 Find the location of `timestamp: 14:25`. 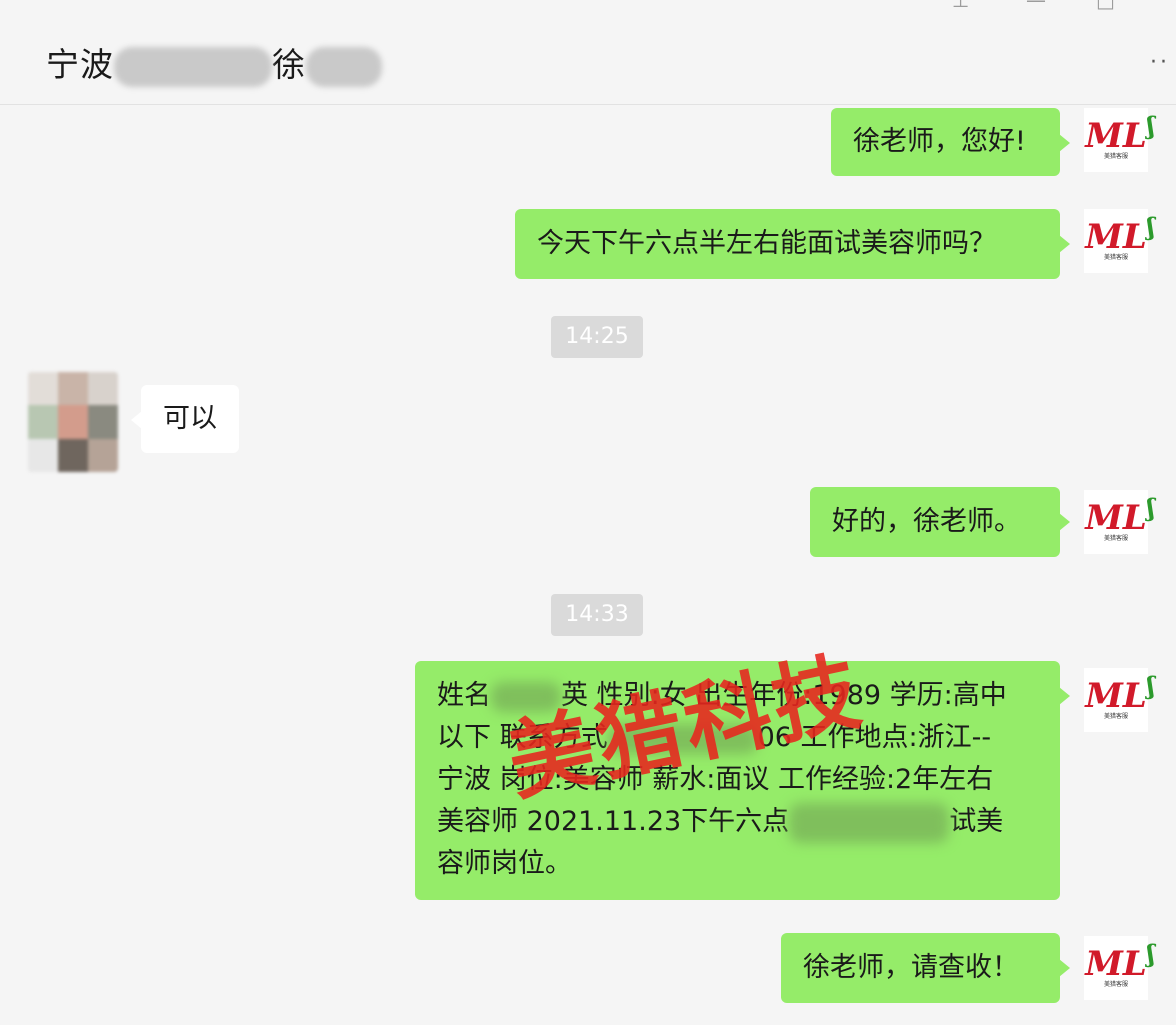

timestamp: 14:25 is located at coordinates (597, 337).